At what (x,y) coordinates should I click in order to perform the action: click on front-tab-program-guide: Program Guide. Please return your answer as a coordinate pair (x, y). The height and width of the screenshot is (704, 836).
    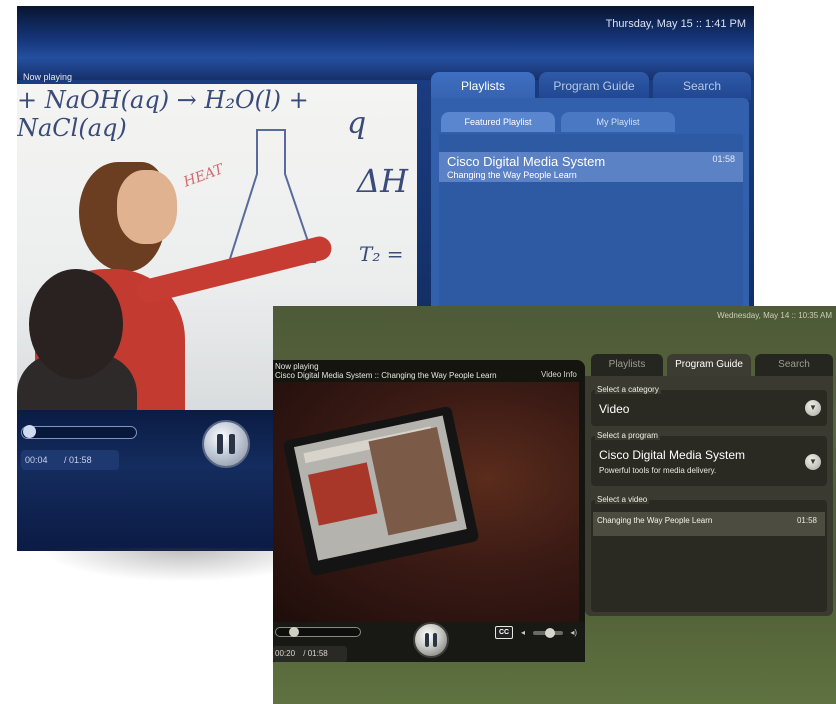
    Looking at the image, I should click on (709, 365).